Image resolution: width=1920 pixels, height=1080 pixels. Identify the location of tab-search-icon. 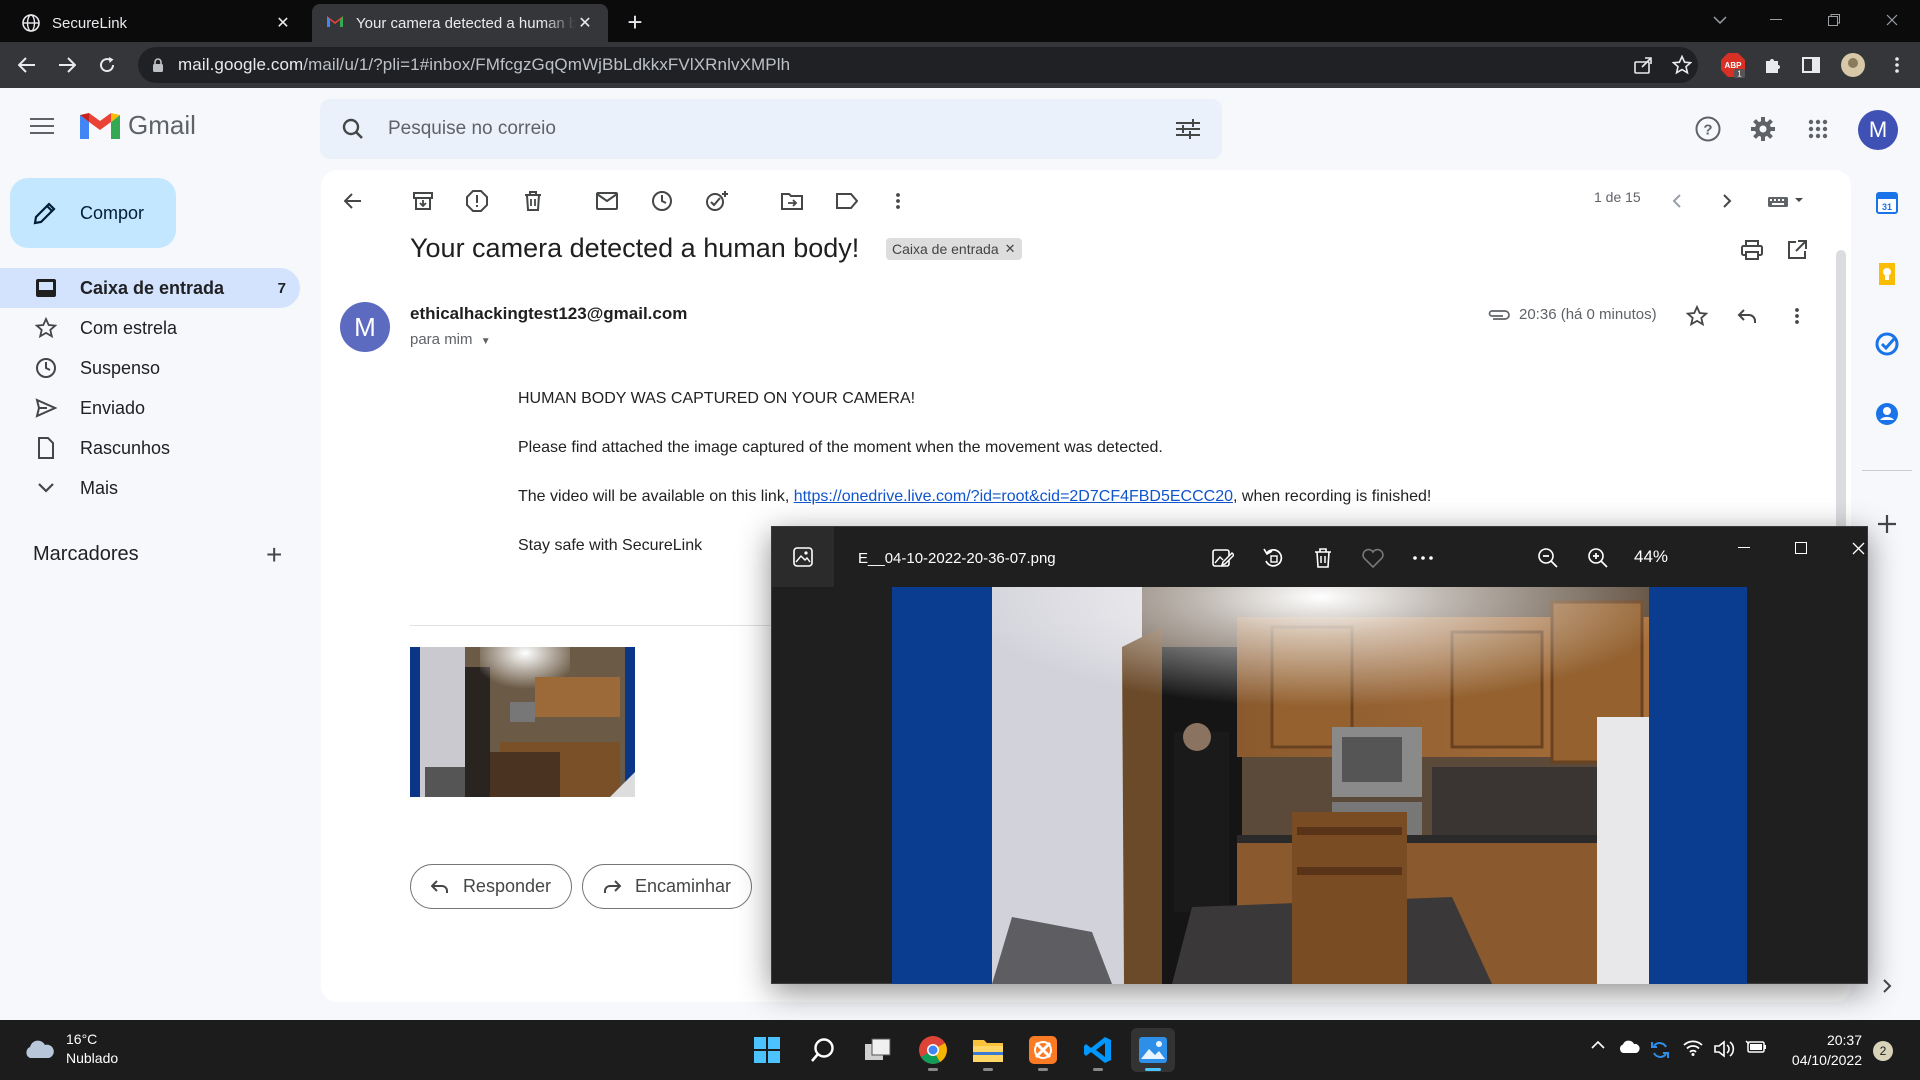
(1720, 20).